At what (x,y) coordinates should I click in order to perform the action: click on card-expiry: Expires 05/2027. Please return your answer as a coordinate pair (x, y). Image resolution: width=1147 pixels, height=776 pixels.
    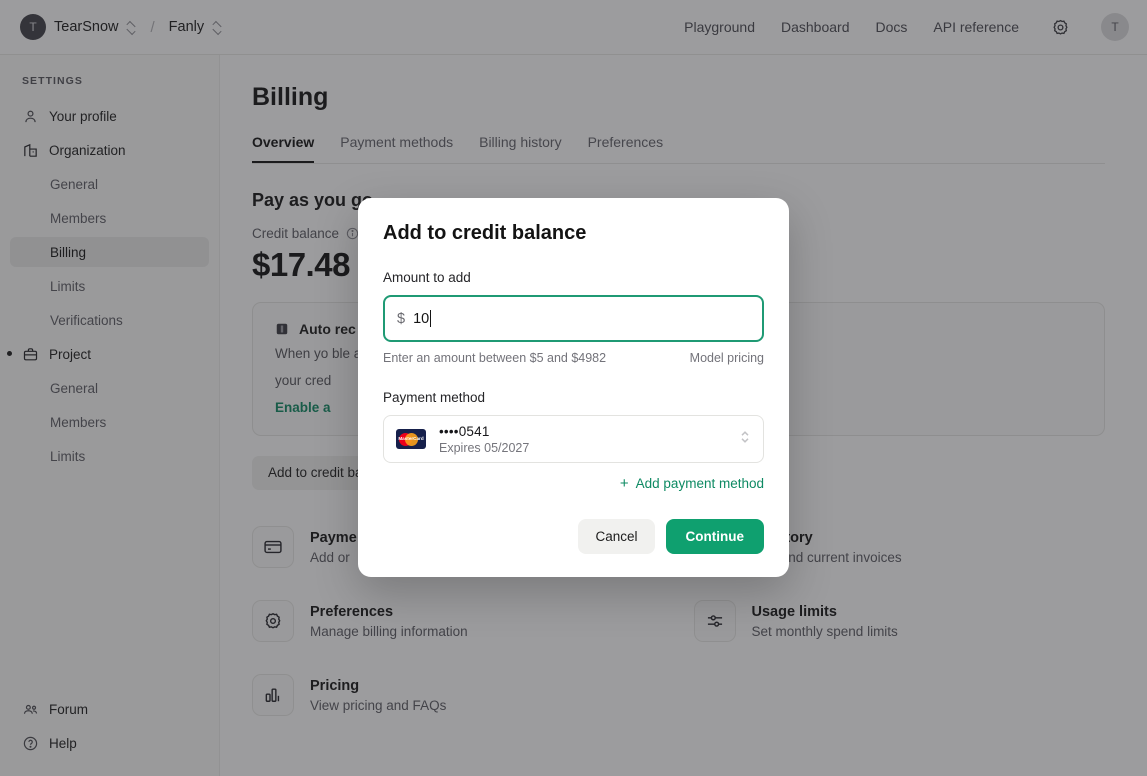
    Looking at the image, I should click on (484, 447).